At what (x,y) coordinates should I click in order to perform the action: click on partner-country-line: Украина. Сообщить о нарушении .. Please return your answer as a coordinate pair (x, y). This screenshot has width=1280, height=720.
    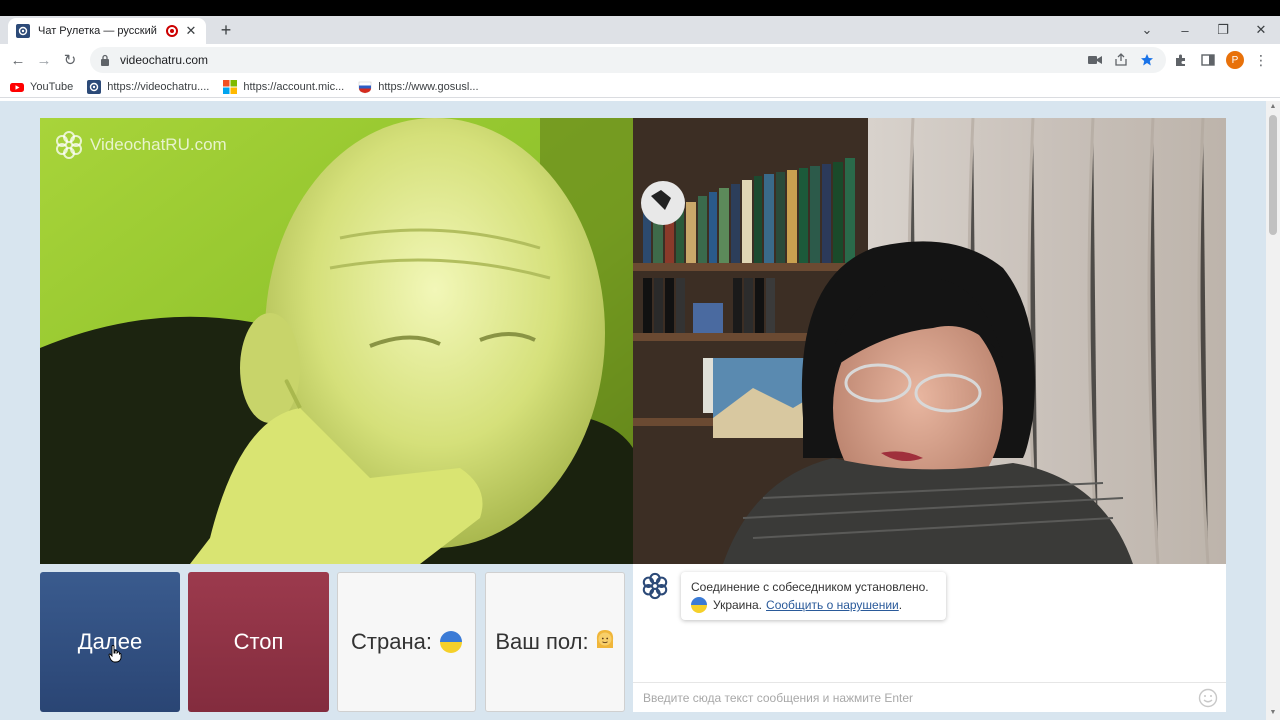
    Looking at the image, I should click on (813, 605).